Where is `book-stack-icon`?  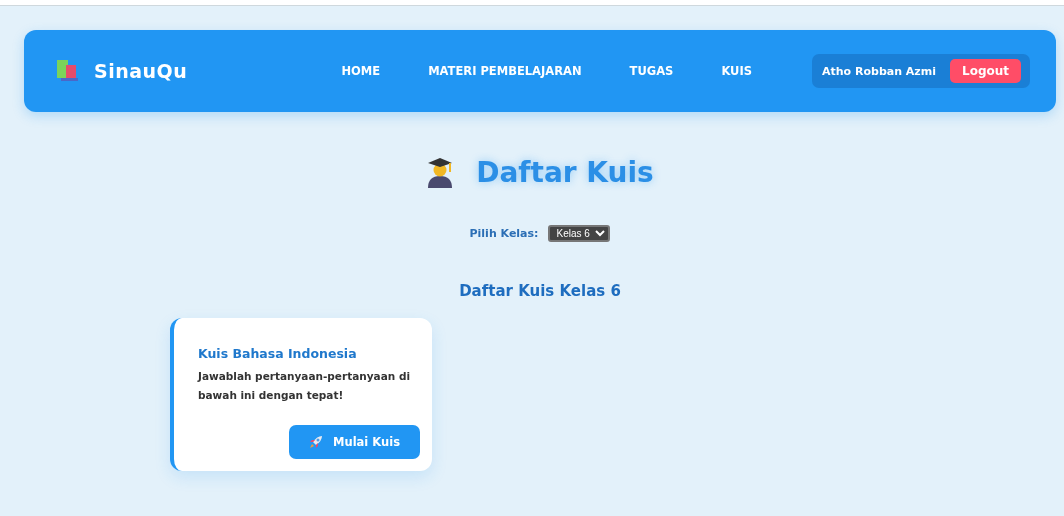
book-stack-icon is located at coordinates (68, 71).